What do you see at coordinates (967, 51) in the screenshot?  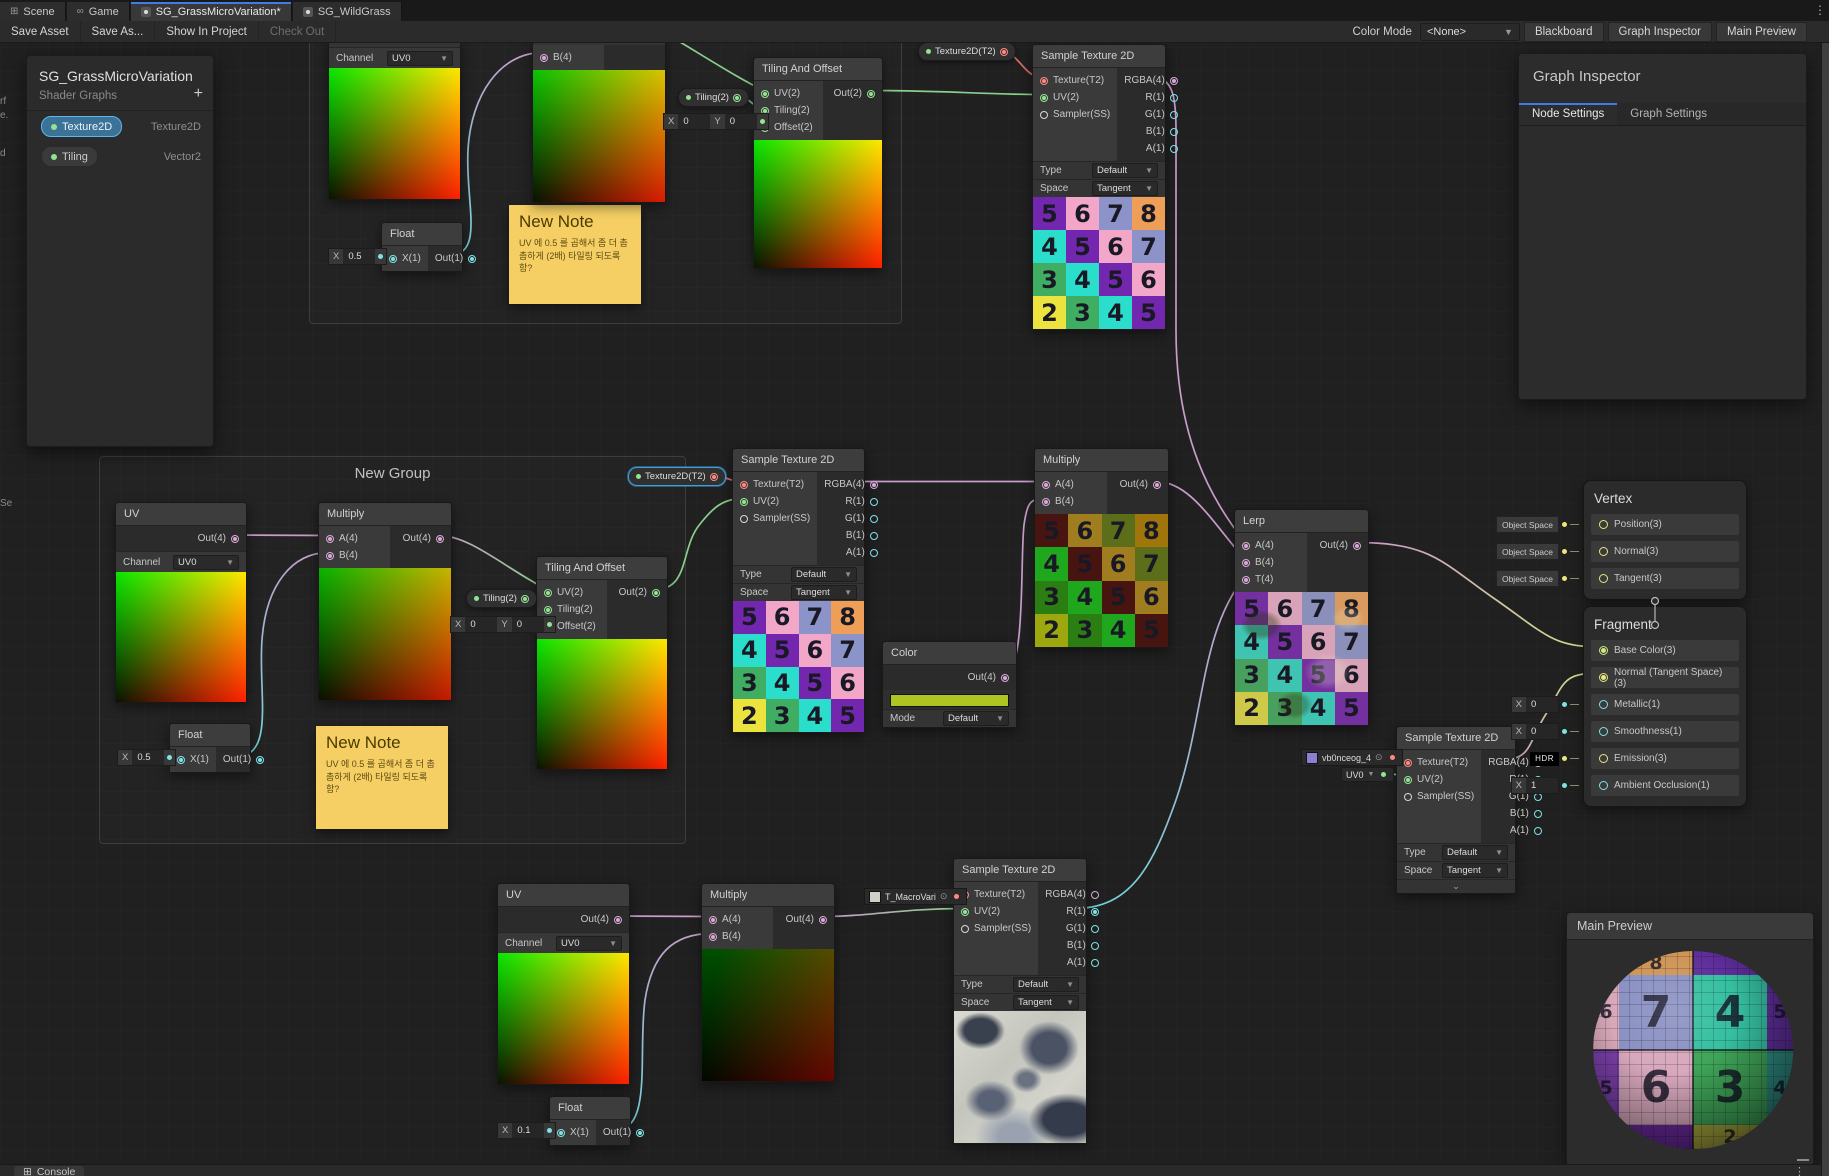 I see `property-pill-texture2d-pill-top: Texture2D(T2)` at bounding box center [967, 51].